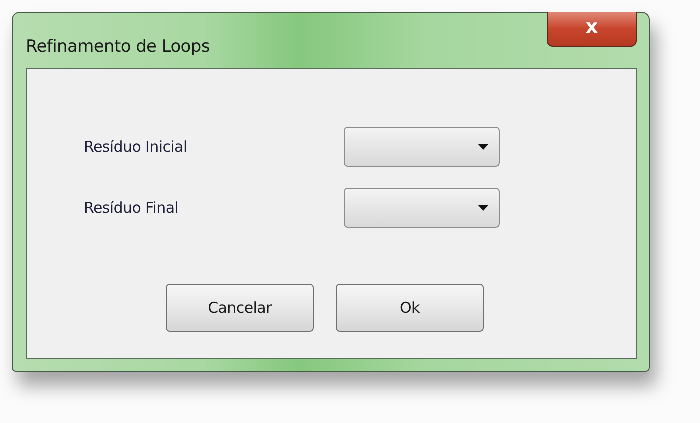  What do you see at coordinates (118, 47) in the screenshot?
I see `window-title: Refinamento de Loops` at bounding box center [118, 47].